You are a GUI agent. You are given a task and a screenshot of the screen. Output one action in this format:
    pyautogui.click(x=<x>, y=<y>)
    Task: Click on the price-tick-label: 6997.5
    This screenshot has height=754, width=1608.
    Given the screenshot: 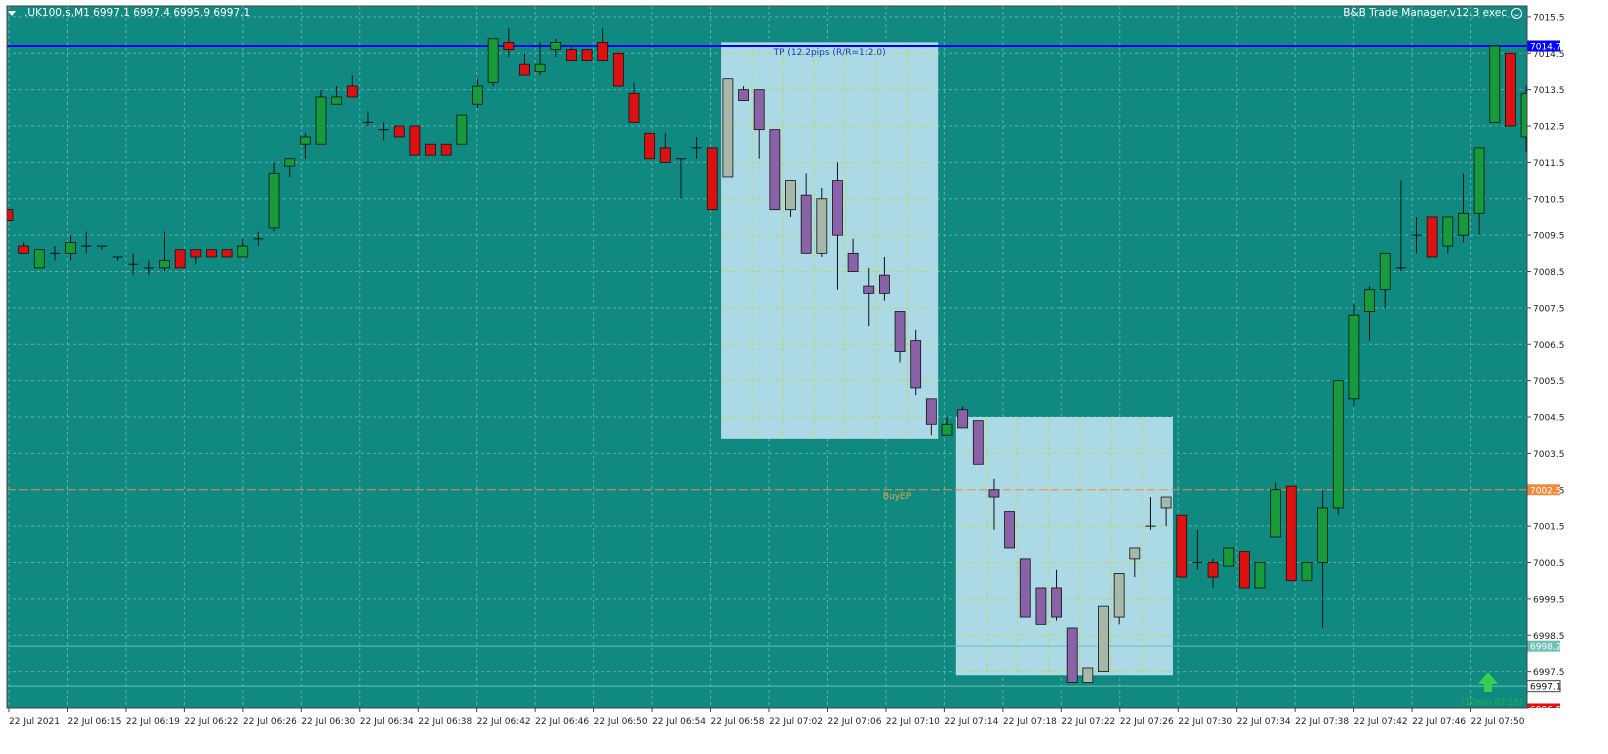 What is the action you would take?
    pyautogui.click(x=1549, y=673)
    